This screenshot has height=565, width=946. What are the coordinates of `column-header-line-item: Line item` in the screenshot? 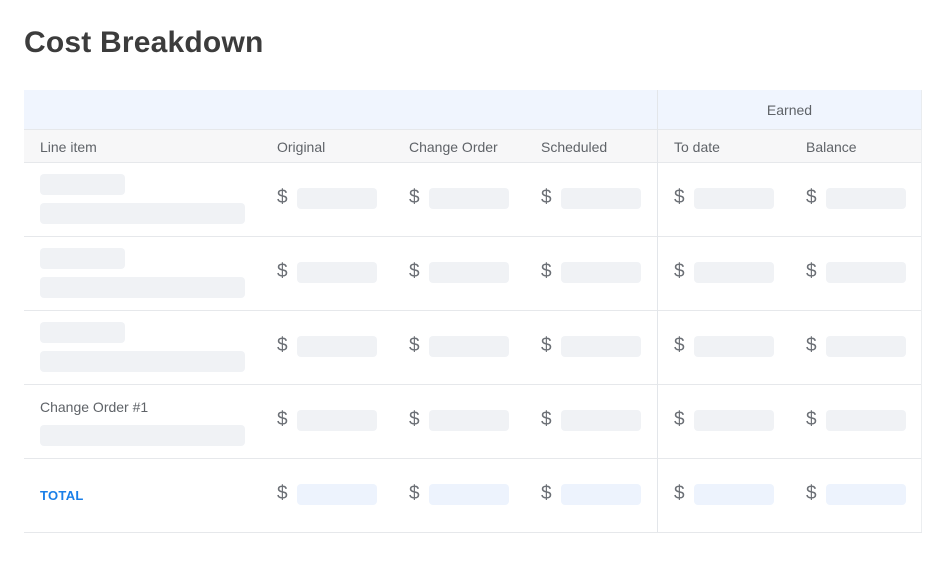 It's located at (68, 146).